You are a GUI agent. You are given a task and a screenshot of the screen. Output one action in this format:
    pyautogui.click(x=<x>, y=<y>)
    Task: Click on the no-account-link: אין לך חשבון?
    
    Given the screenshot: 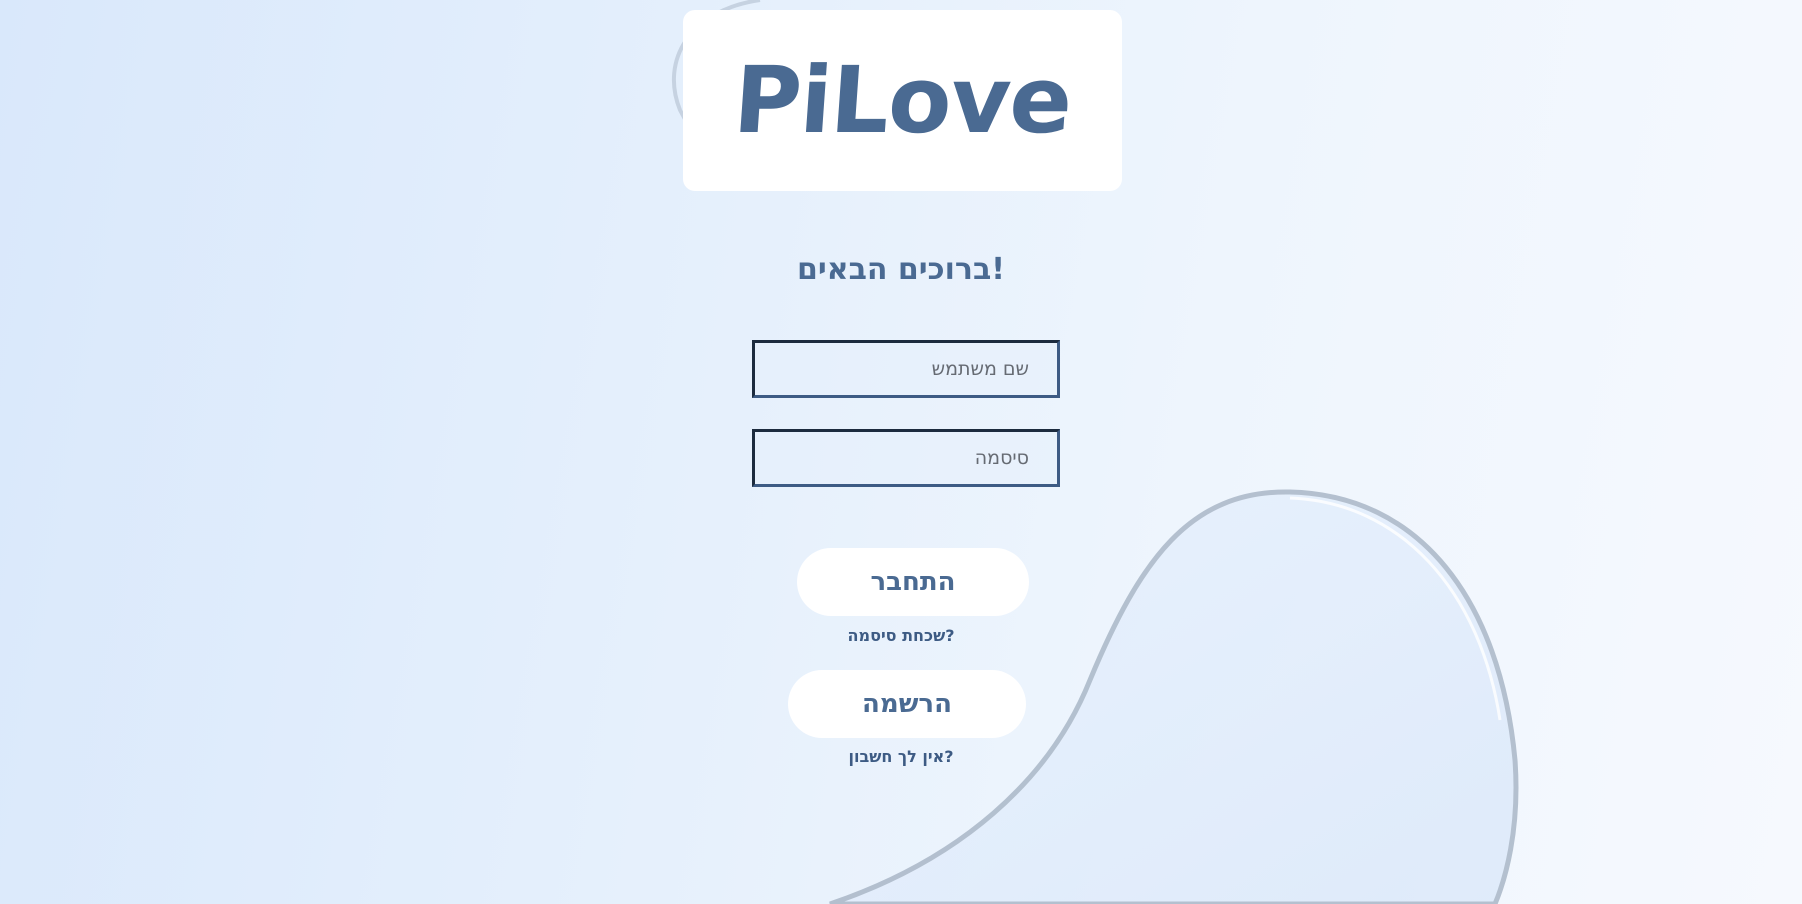 What is the action you would take?
    pyautogui.click(x=901, y=756)
    